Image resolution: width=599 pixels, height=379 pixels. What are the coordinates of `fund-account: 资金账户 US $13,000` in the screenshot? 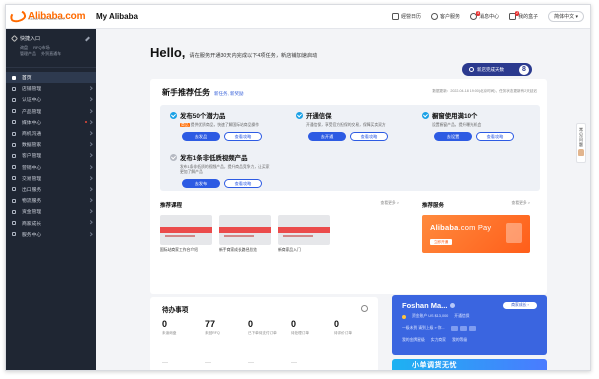 It's located at (430, 316).